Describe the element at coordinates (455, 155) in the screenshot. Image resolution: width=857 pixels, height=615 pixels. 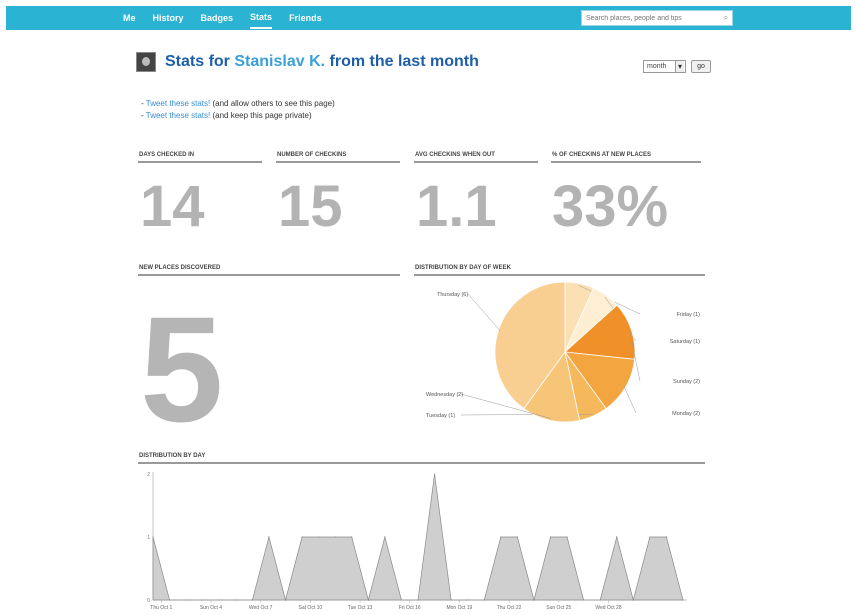
I see `stat-label-avg: Avg checkins when out` at that location.